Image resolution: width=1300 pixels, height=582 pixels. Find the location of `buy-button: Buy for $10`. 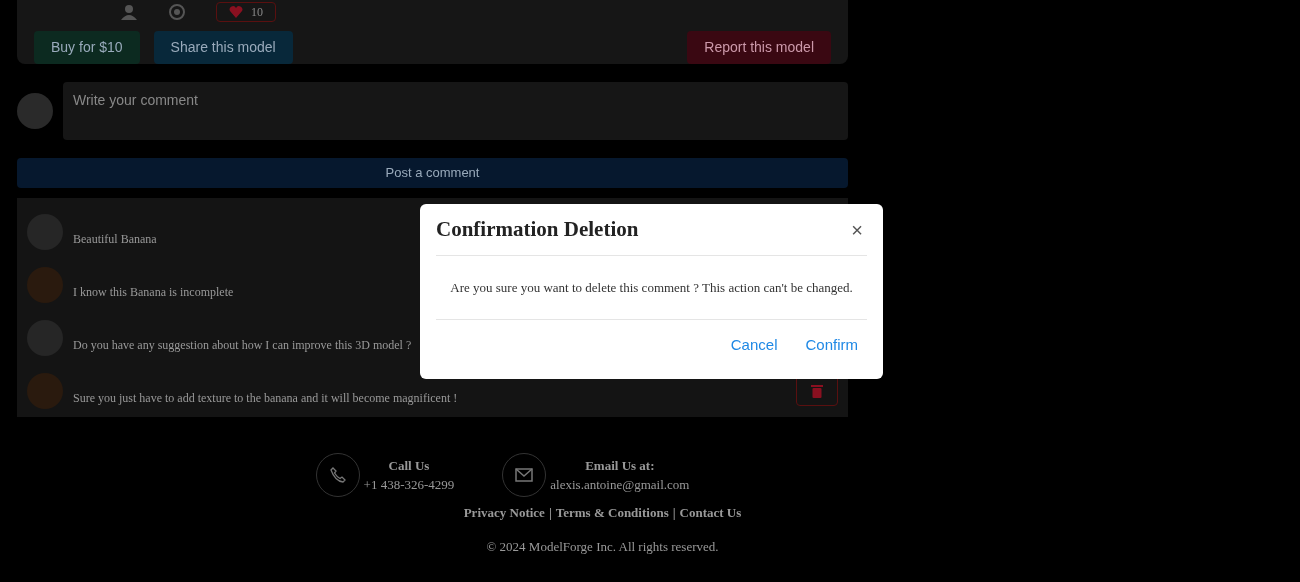

buy-button: Buy for $10 is located at coordinates (87, 47).